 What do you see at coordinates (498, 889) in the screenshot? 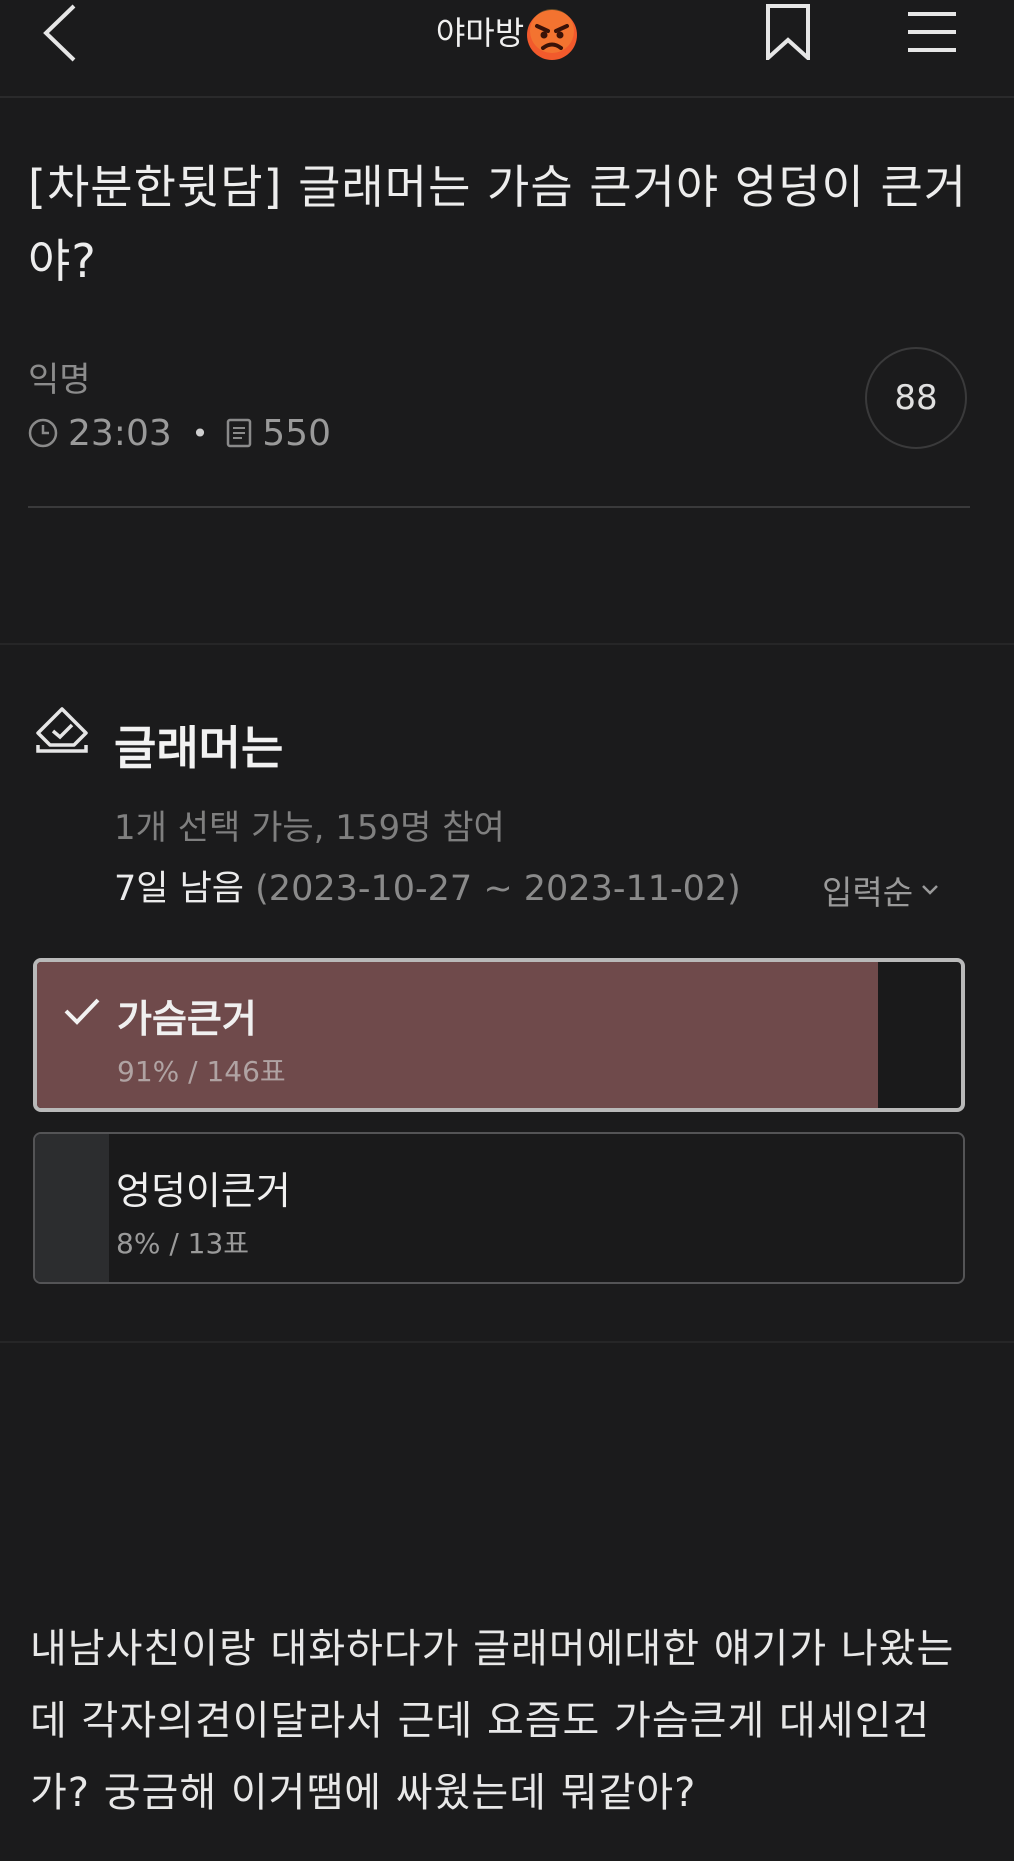
I see `poll-period: (2023-10-27 ~ 2023-11-02)` at bounding box center [498, 889].